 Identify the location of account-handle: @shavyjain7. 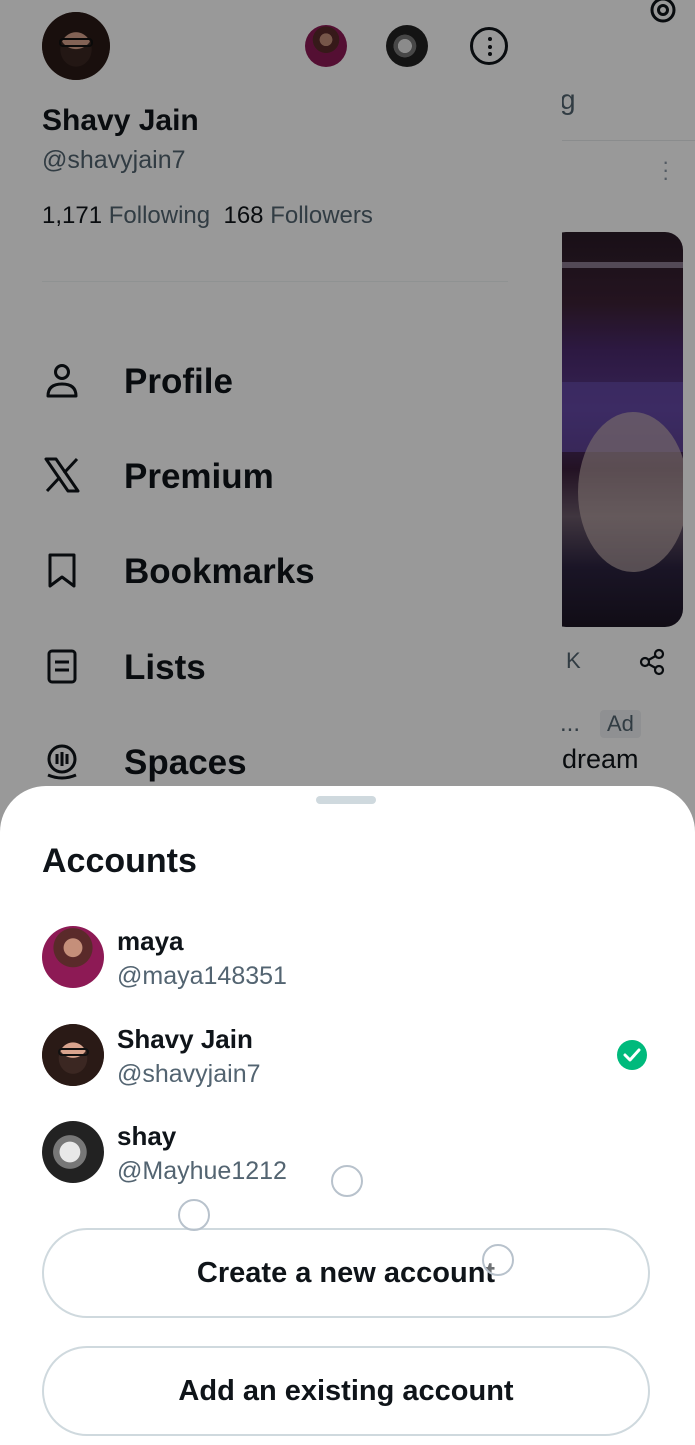
(189, 1074).